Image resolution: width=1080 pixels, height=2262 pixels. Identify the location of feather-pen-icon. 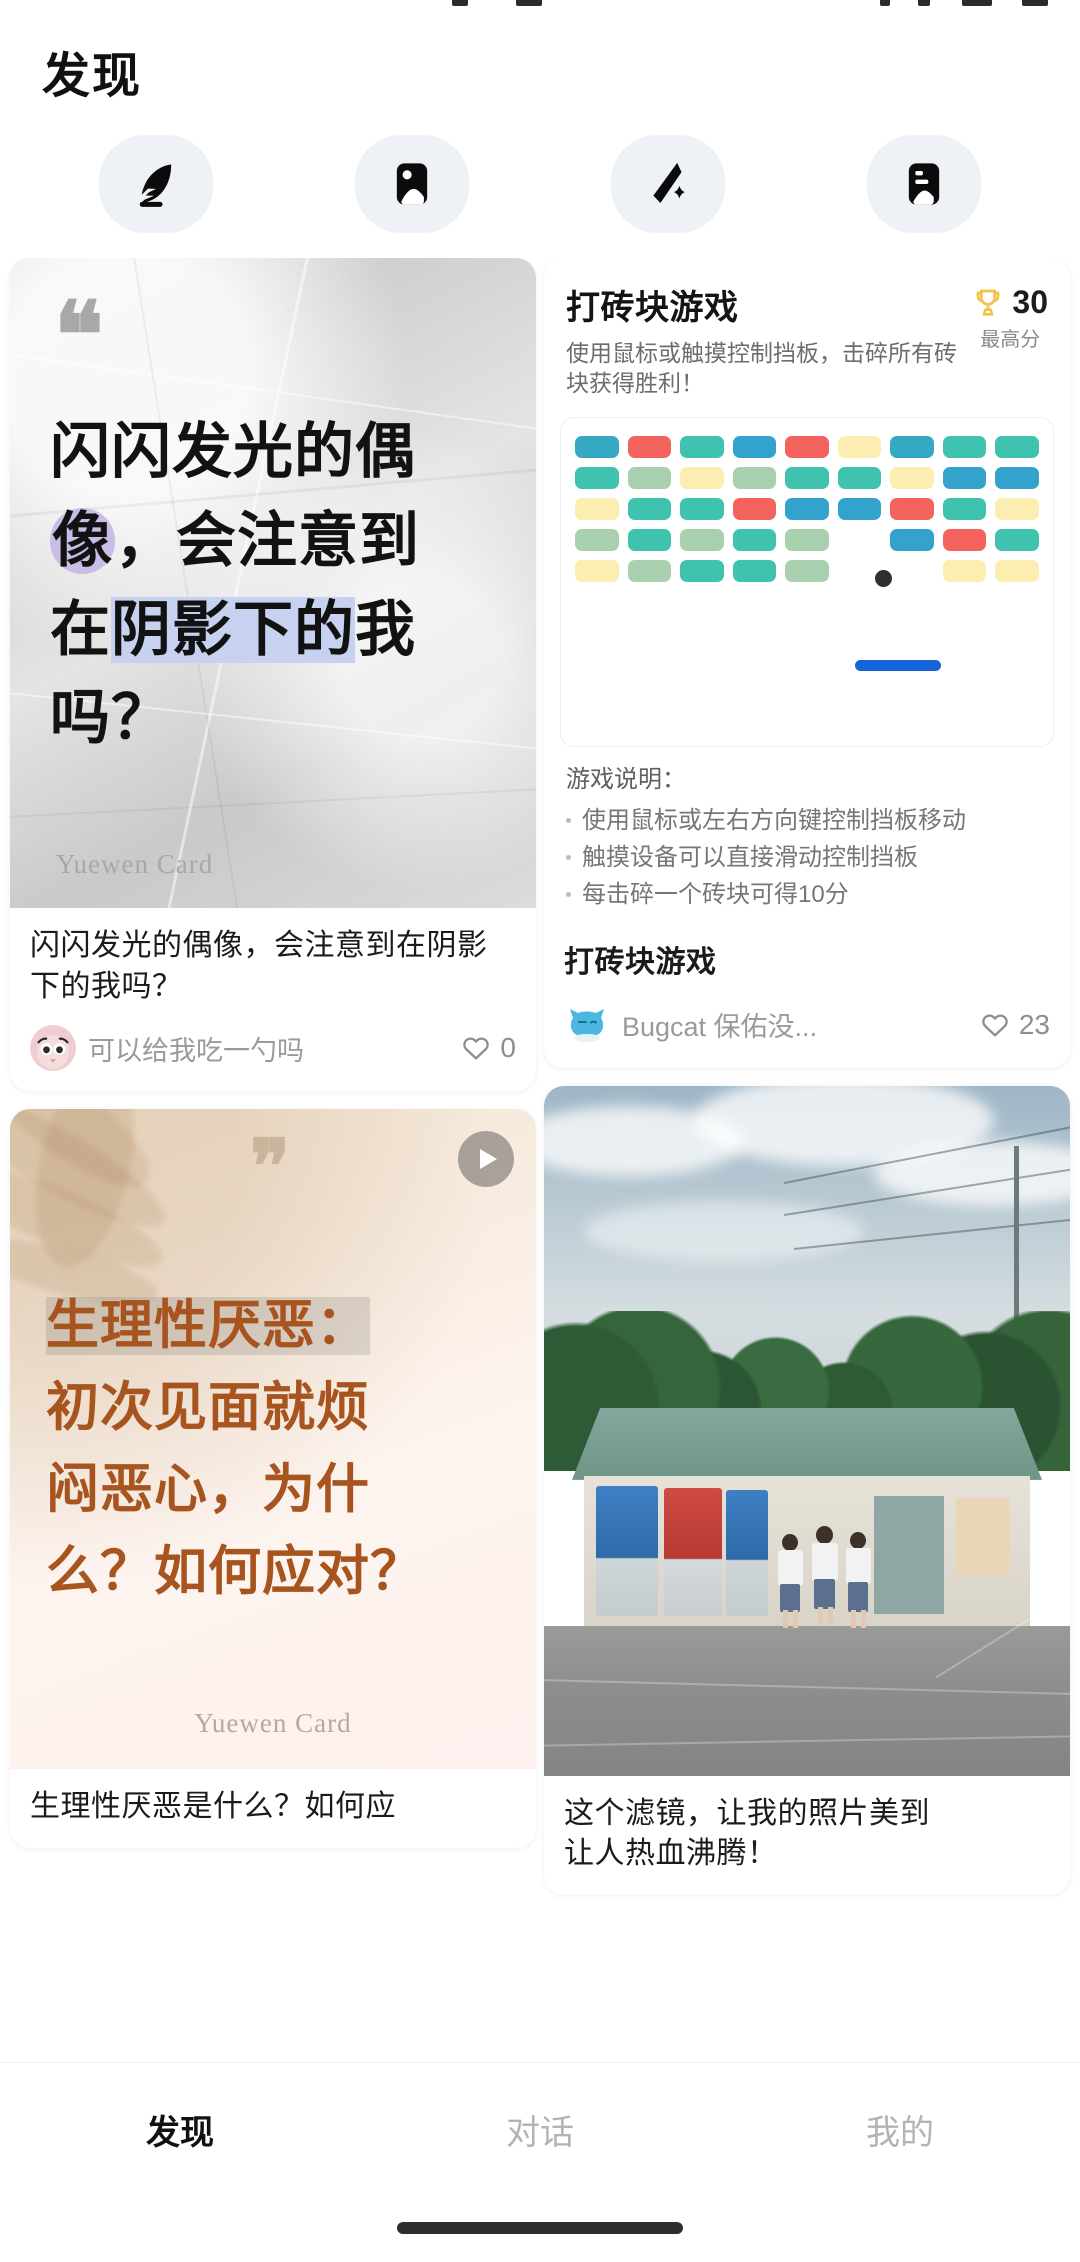
(156, 184).